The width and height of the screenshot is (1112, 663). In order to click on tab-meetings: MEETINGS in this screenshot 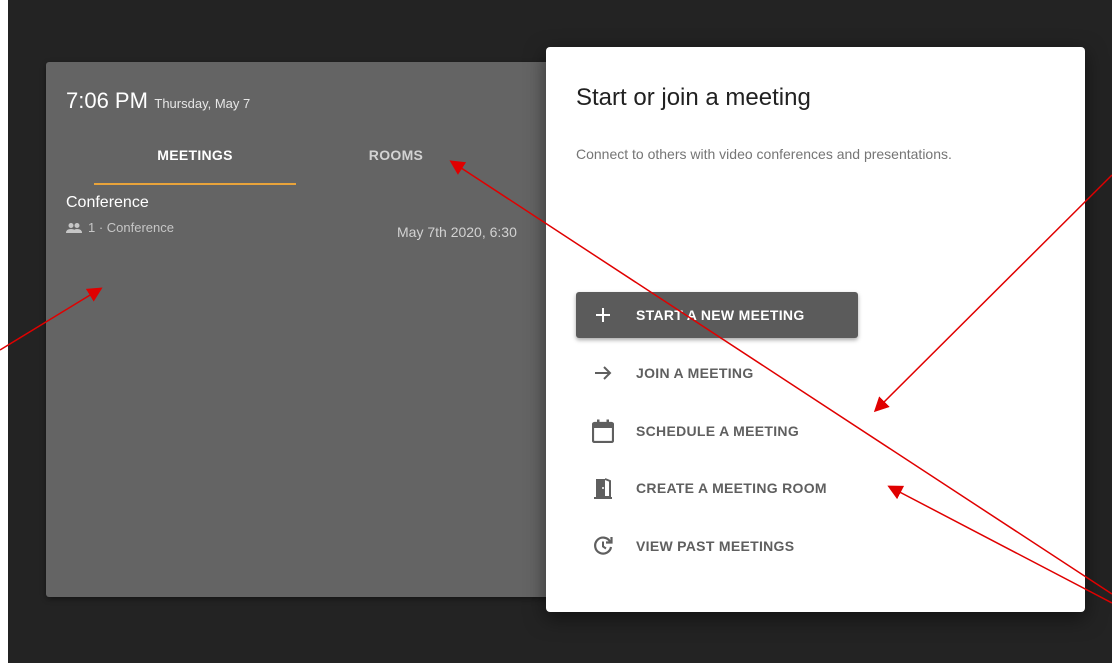, I will do `click(195, 165)`.